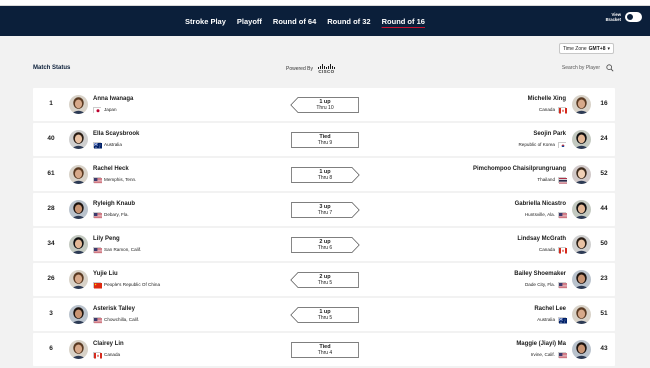 This screenshot has height=368, width=650. What do you see at coordinates (325, 108) in the screenshot?
I see `match-score-thru: Thru 10` at bounding box center [325, 108].